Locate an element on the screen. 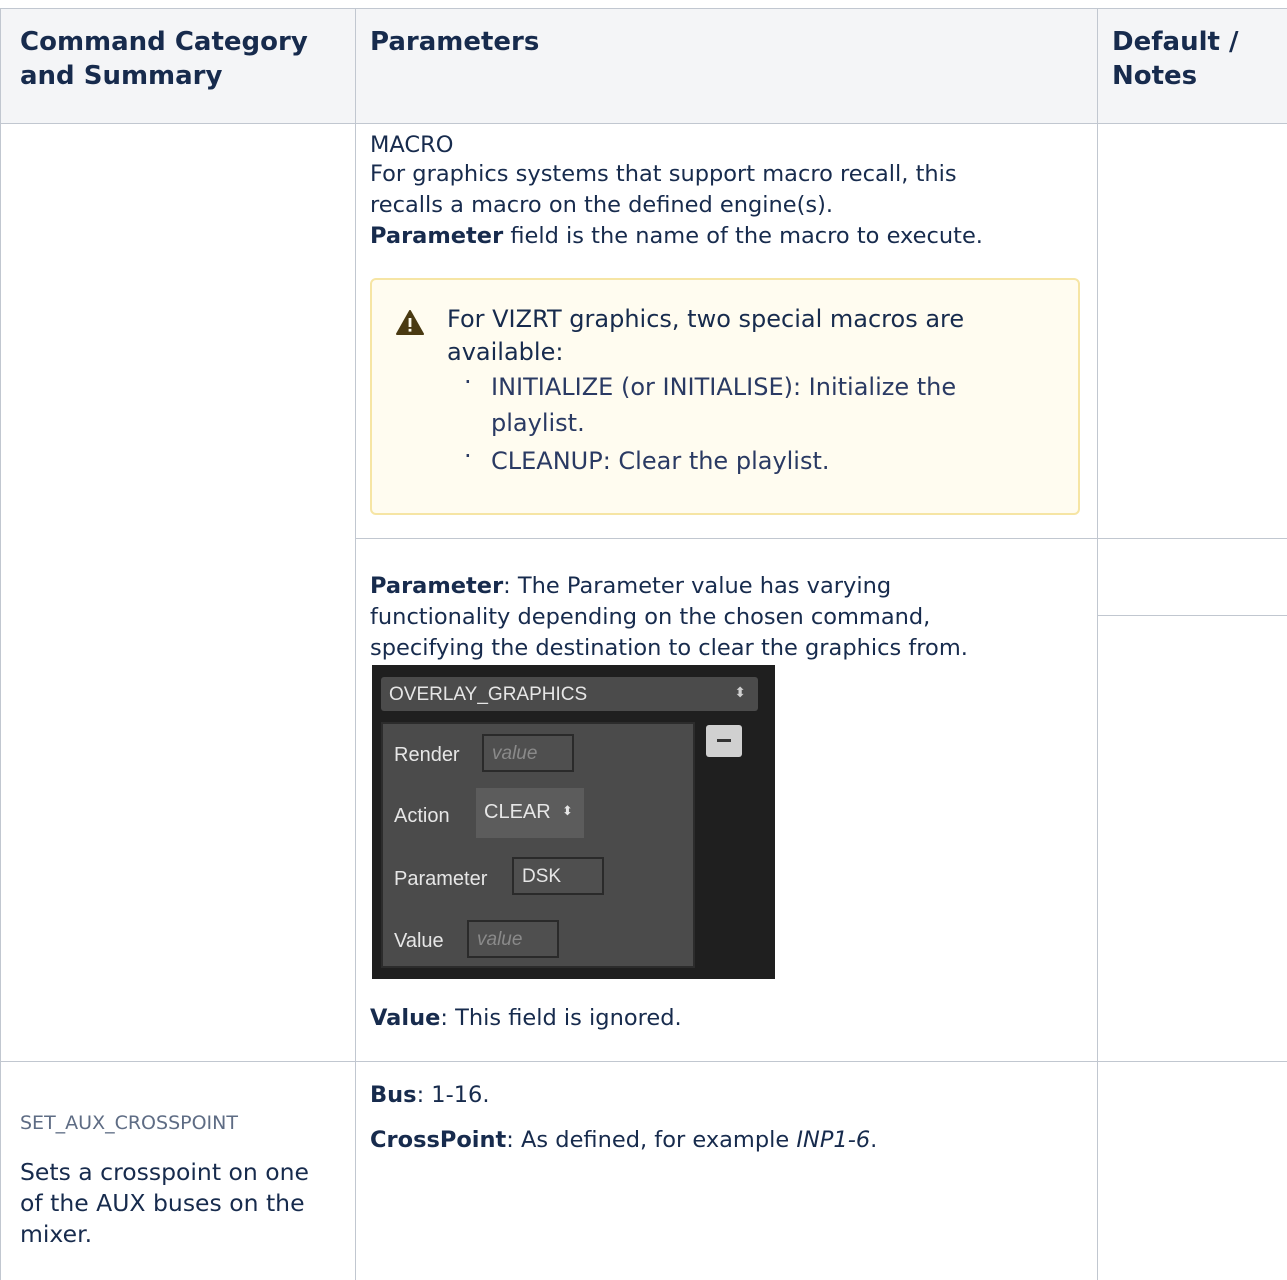 This screenshot has height=1280, width=1287. minus-icon is located at coordinates (724, 740).